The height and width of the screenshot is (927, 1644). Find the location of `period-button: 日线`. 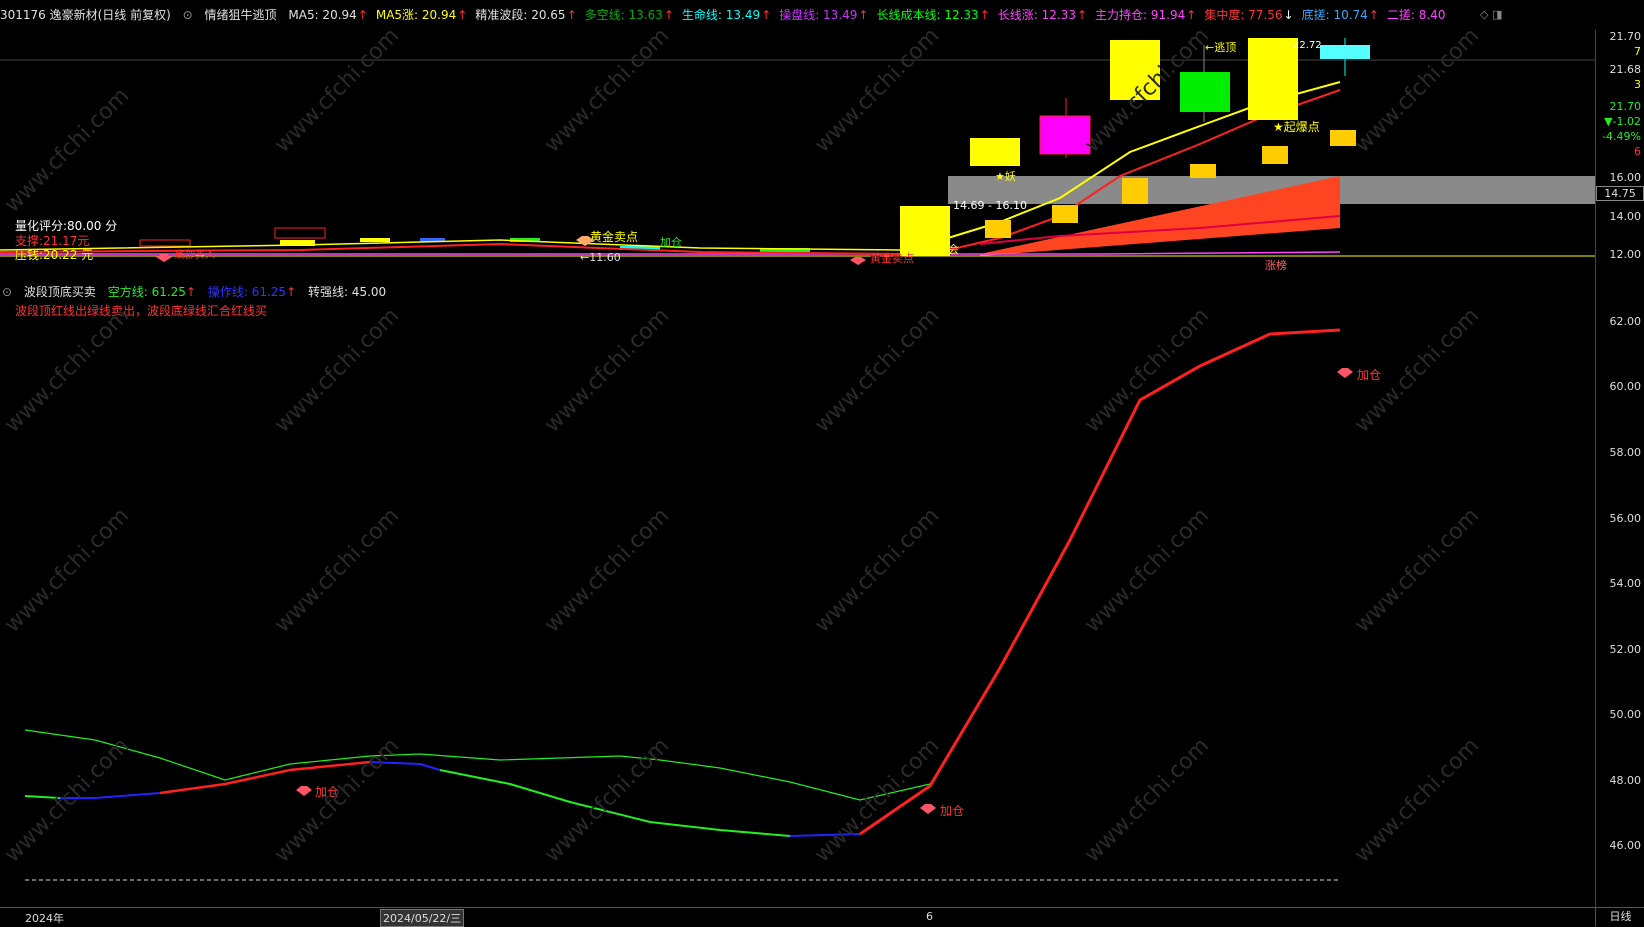

period-button: 日线 is located at coordinates (1619, 916).